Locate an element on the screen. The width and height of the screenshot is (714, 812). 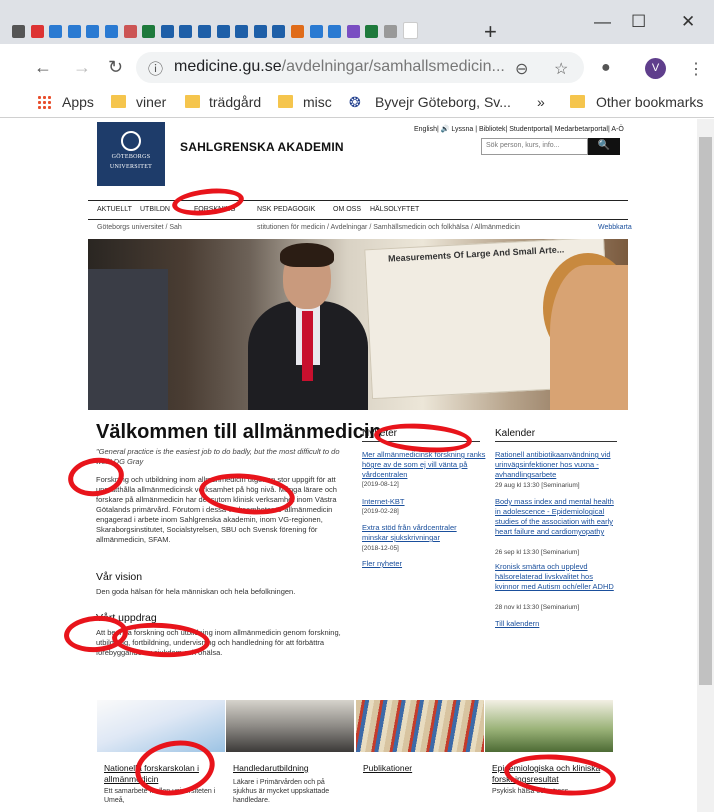
vision-heading: Vår vision is located at coordinates (119, 577).